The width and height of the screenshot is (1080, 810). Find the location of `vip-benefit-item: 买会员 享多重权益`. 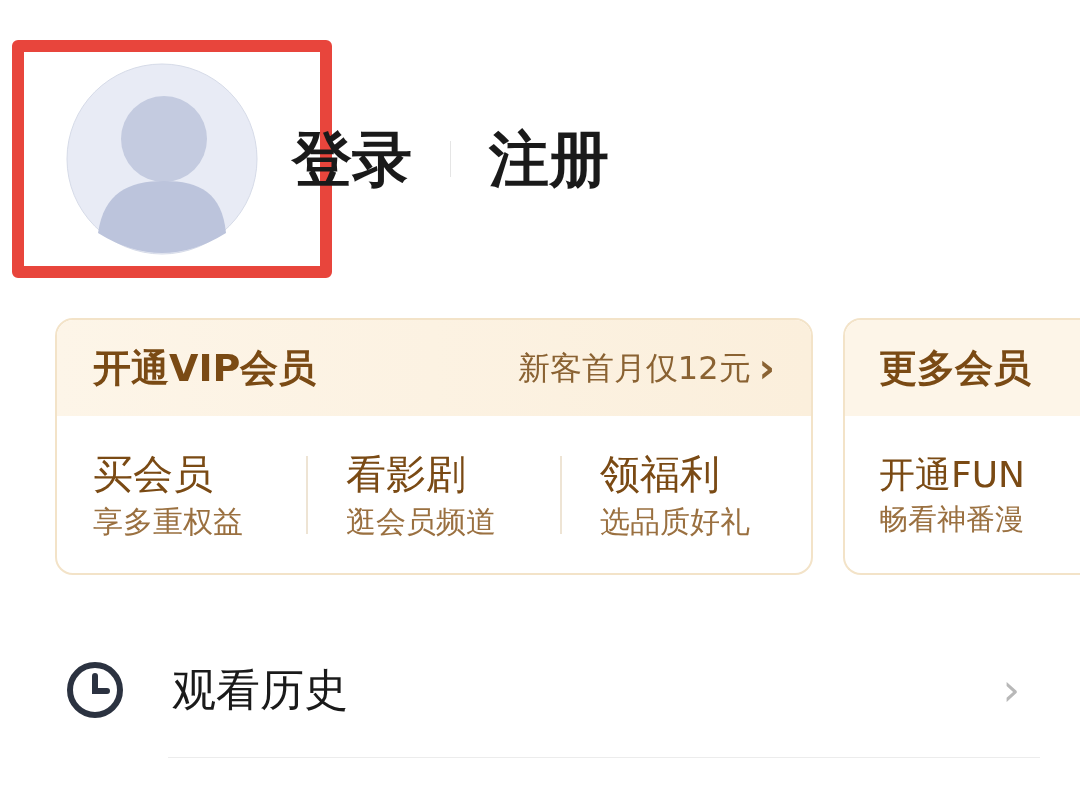

vip-benefit-item: 买会员 享多重权益 is located at coordinates (181, 495).